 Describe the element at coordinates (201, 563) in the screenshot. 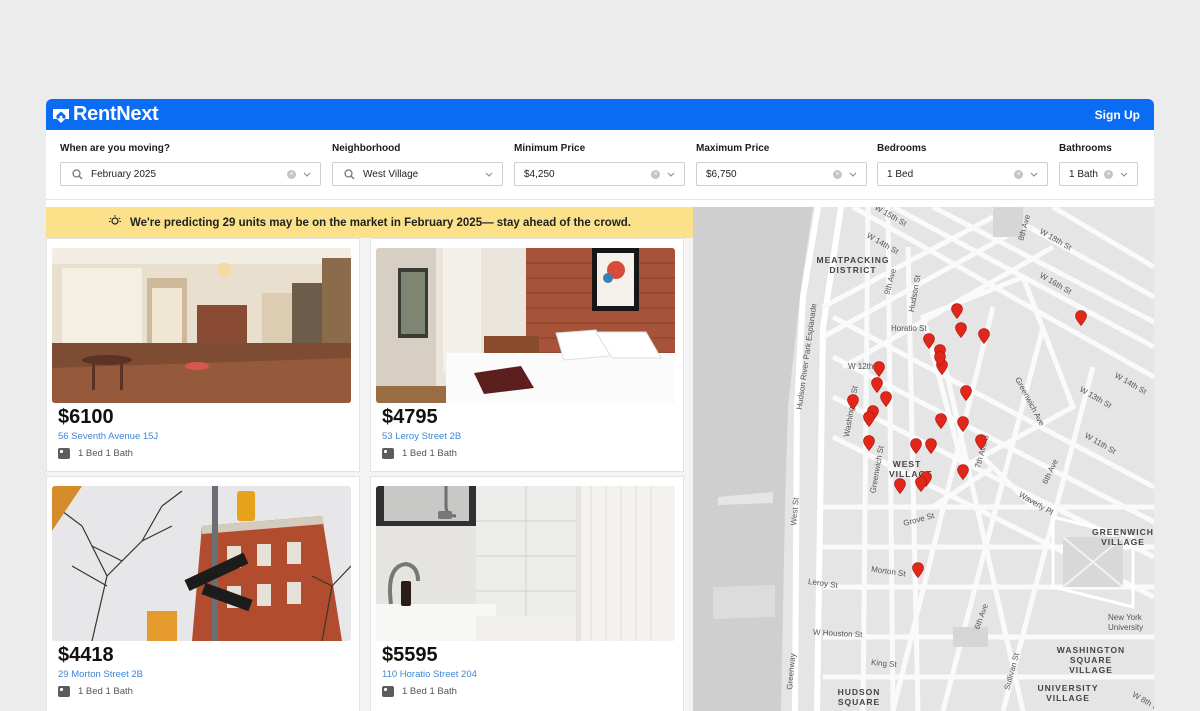

I see `listing-photo-street` at that location.